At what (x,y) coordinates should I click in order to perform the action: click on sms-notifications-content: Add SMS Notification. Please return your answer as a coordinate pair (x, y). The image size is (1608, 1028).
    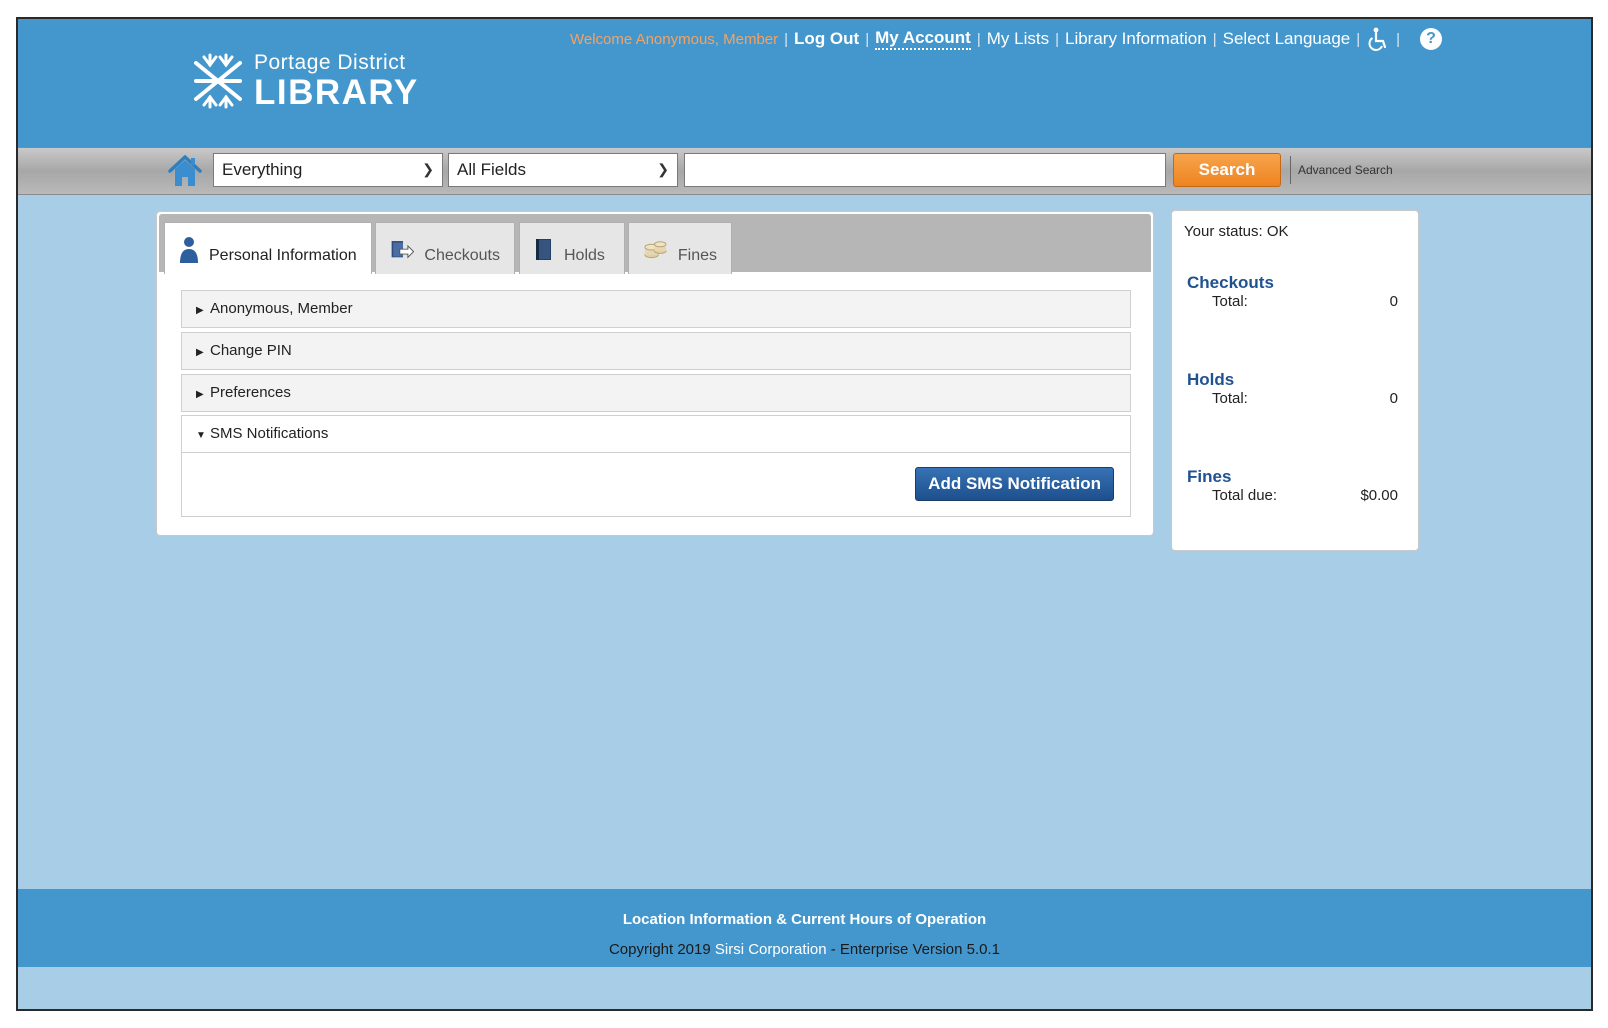
    Looking at the image, I should click on (656, 485).